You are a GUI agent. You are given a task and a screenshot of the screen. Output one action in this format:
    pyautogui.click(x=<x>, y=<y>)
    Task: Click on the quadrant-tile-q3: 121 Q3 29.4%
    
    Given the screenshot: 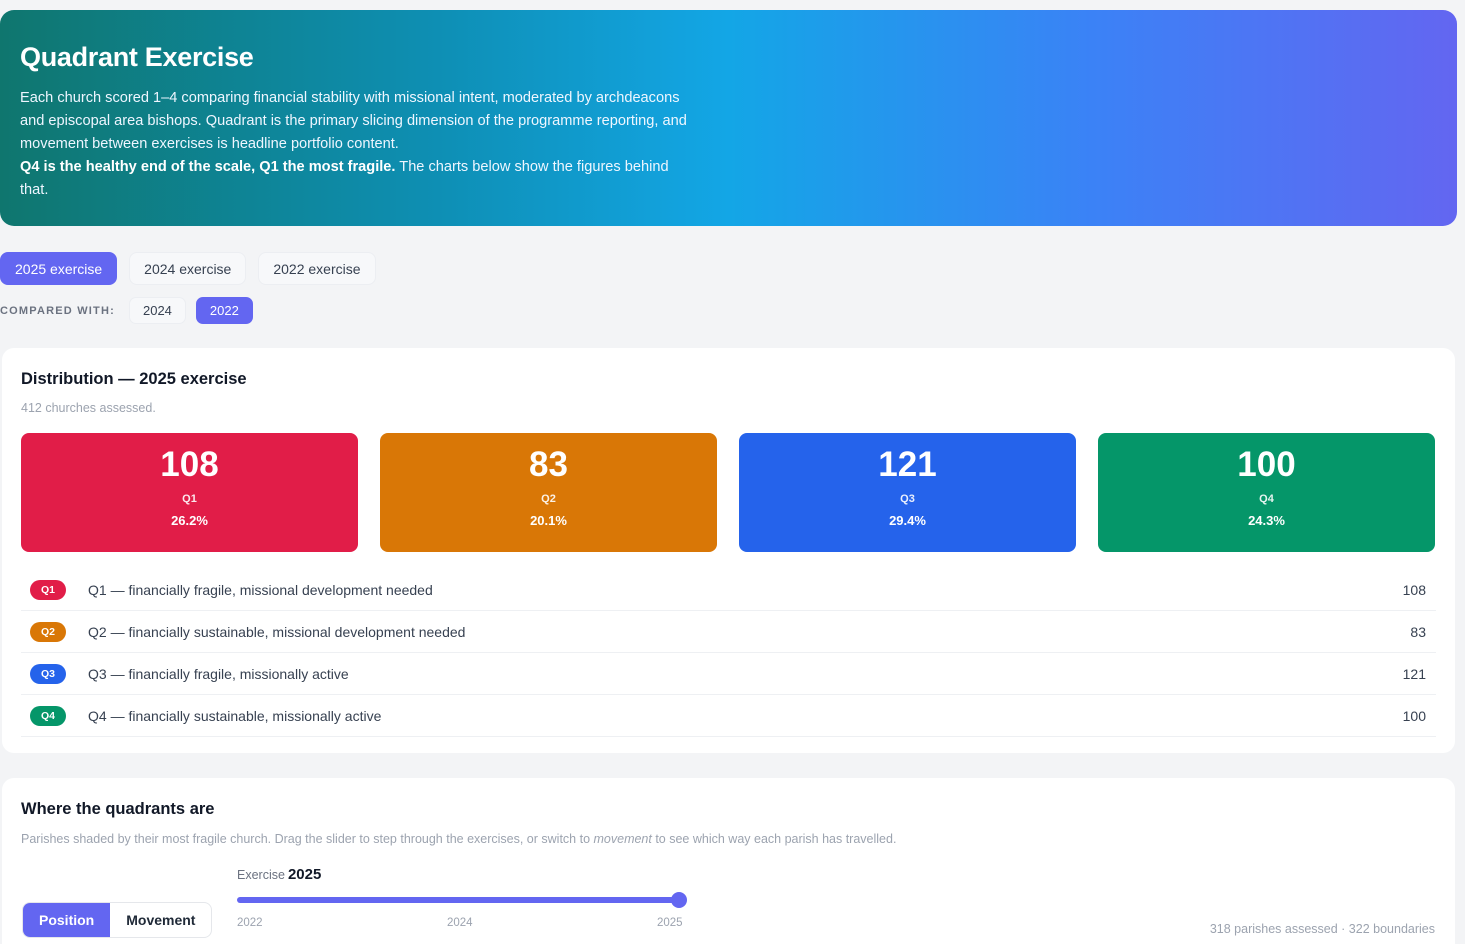 What is the action you would take?
    pyautogui.click(x=907, y=492)
    